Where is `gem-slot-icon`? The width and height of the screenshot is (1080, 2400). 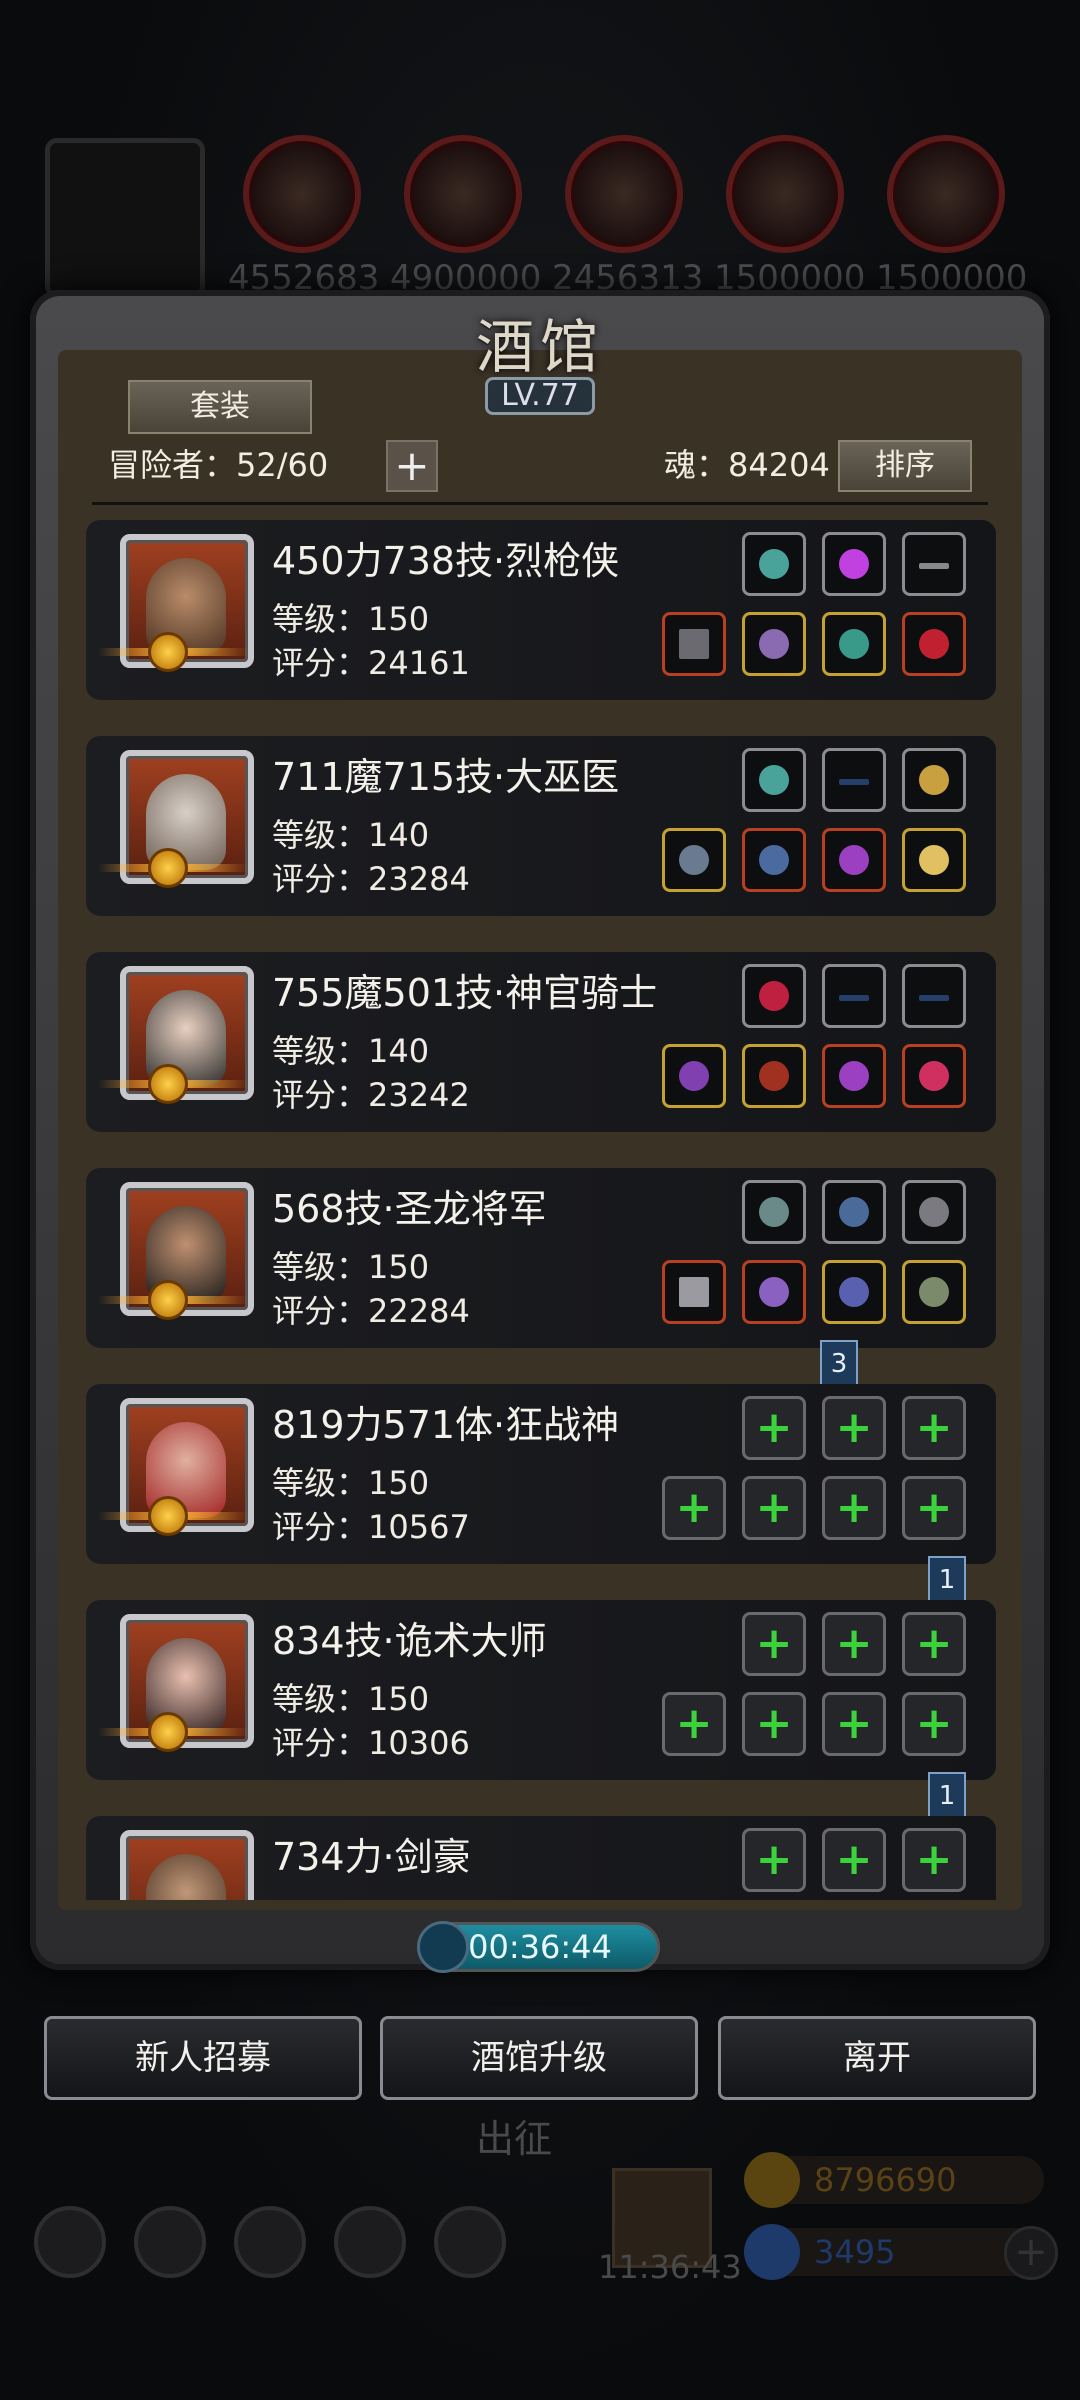
gem-slot-icon is located at coordinates (854, 564).